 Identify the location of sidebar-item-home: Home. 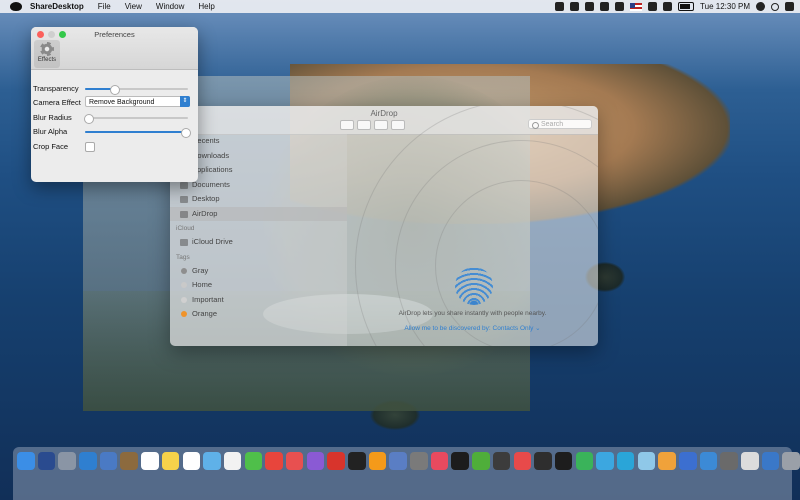
(258, 285).